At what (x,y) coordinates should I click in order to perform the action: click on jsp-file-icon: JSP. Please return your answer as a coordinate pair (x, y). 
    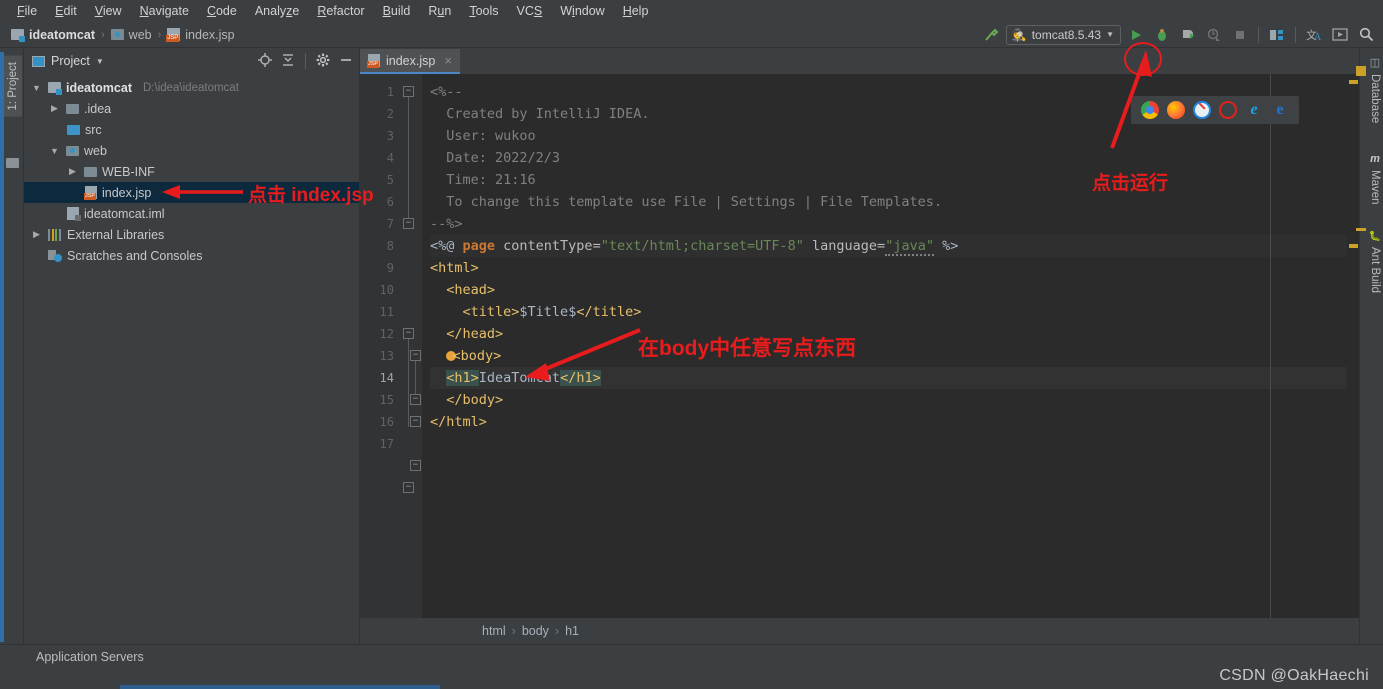
    Looking at the image, I should click on (173, 35).